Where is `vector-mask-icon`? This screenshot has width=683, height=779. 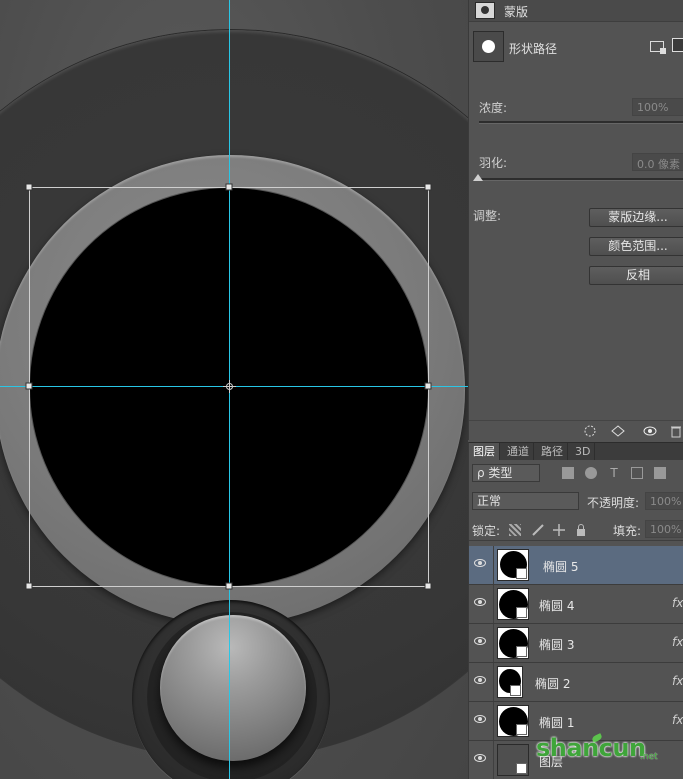
vector-mask-icon is located at coordinates (677, 45).